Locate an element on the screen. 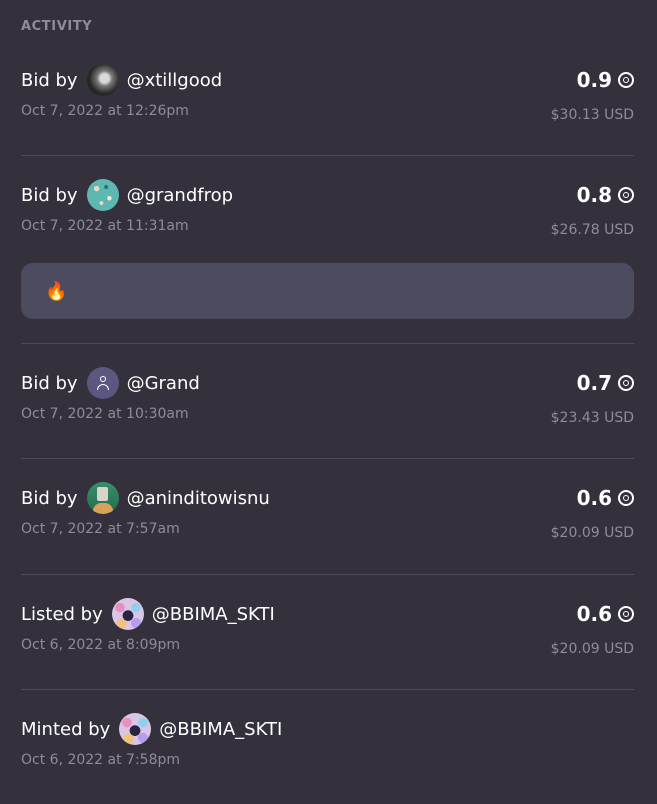  bid-amount: 0.8 is located at coordinates (605, 195).